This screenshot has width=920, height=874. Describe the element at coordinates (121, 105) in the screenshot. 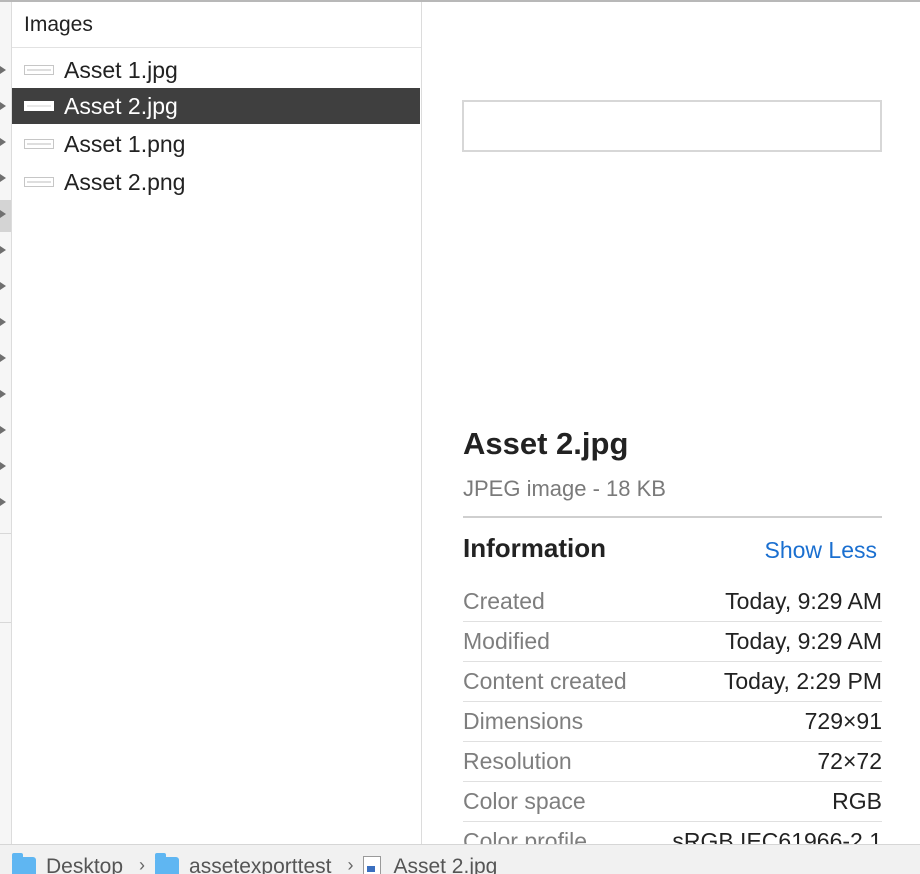

I see `file-name: Asset 2.jpg` at that location.